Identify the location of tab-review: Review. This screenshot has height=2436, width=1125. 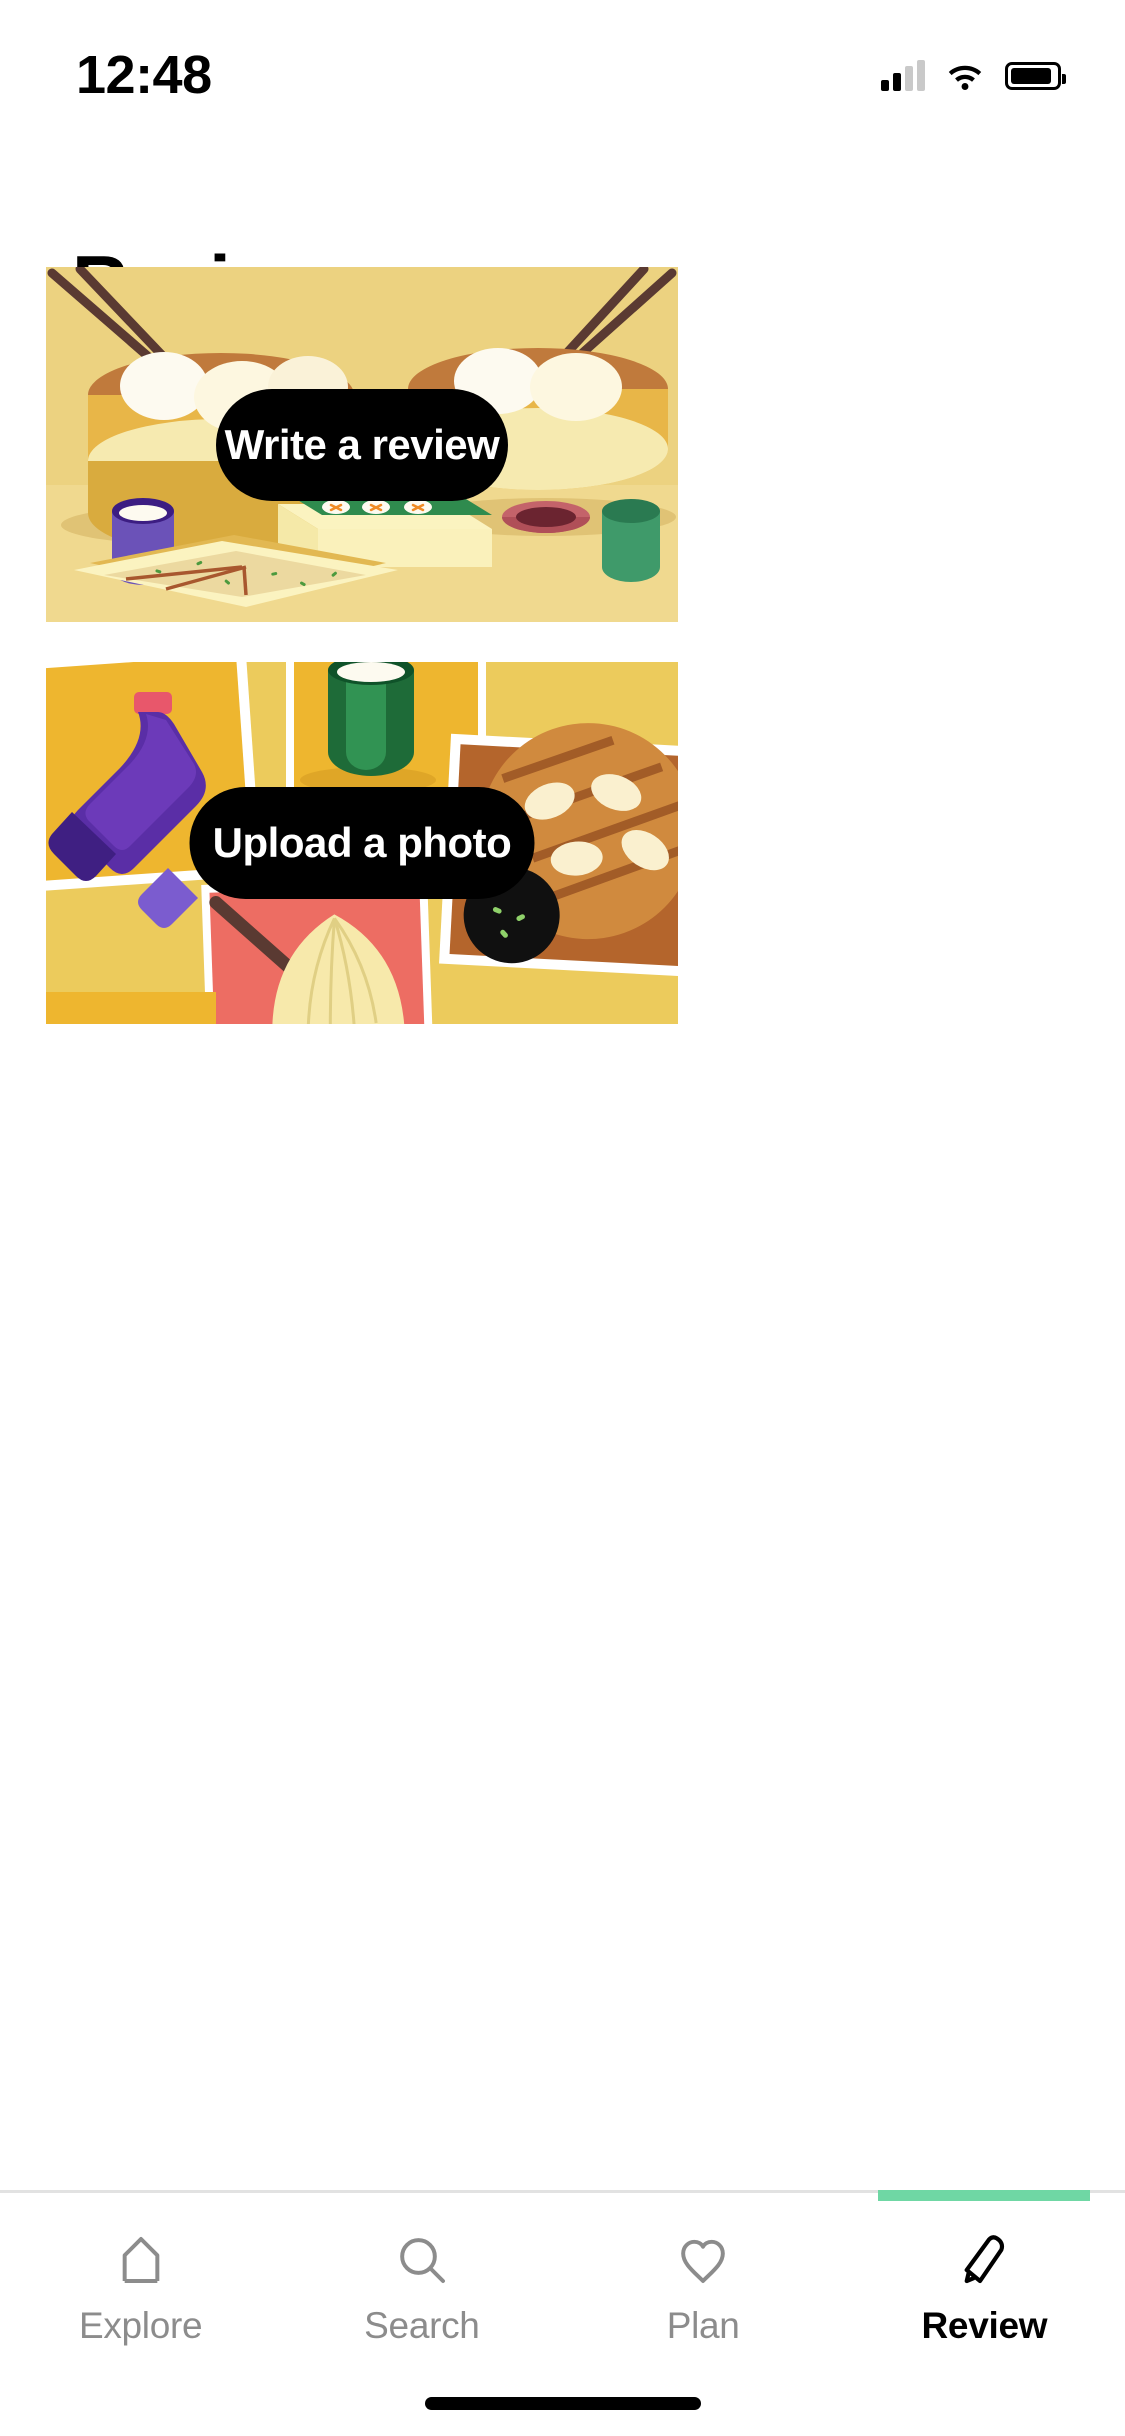
(984, 2277).